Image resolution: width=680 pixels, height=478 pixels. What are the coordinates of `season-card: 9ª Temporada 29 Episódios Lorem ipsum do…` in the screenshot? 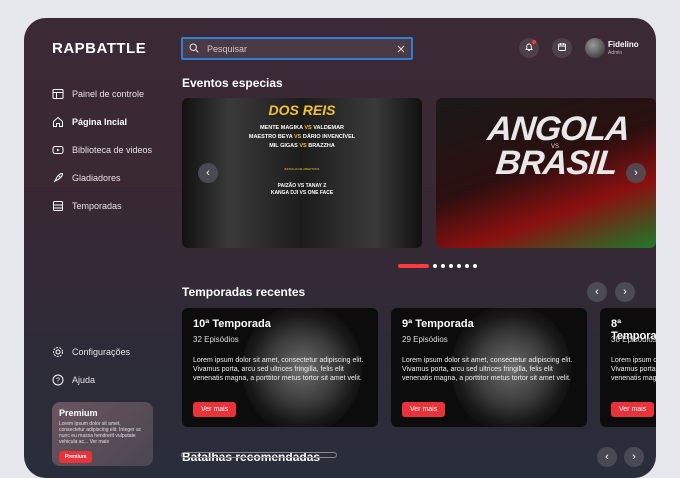 It's located at (489, 367).